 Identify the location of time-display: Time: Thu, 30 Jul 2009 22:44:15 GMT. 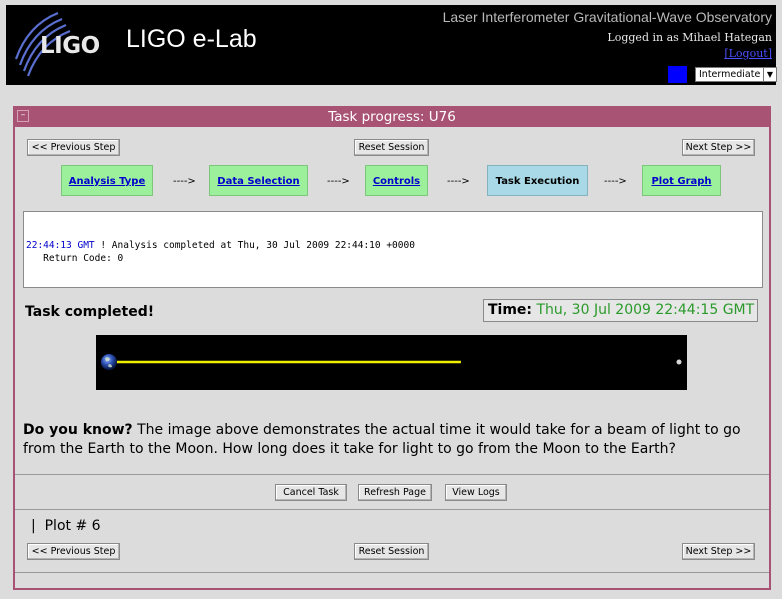
(620, 310).